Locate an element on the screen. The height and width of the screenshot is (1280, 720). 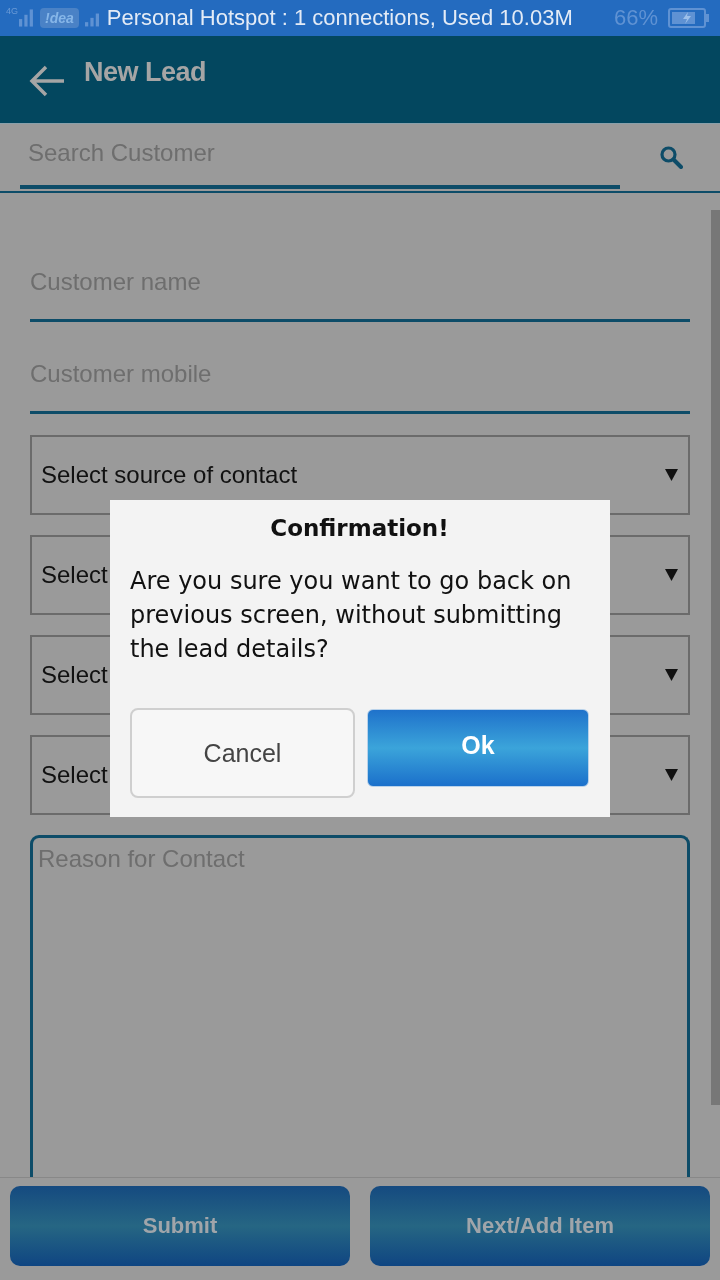
battery-percentage: 66% is located at coordinates (635, 18).